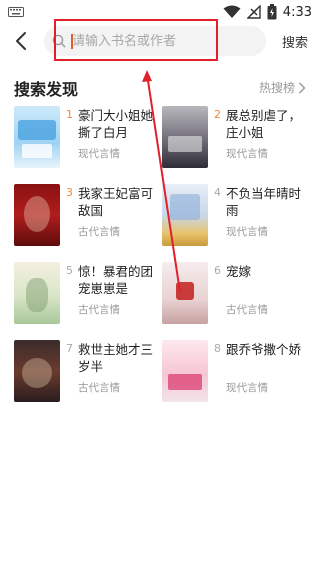  Describe the element at coordinates (69, 270) in the screenshot. I see `book-rank: 5` at that location.